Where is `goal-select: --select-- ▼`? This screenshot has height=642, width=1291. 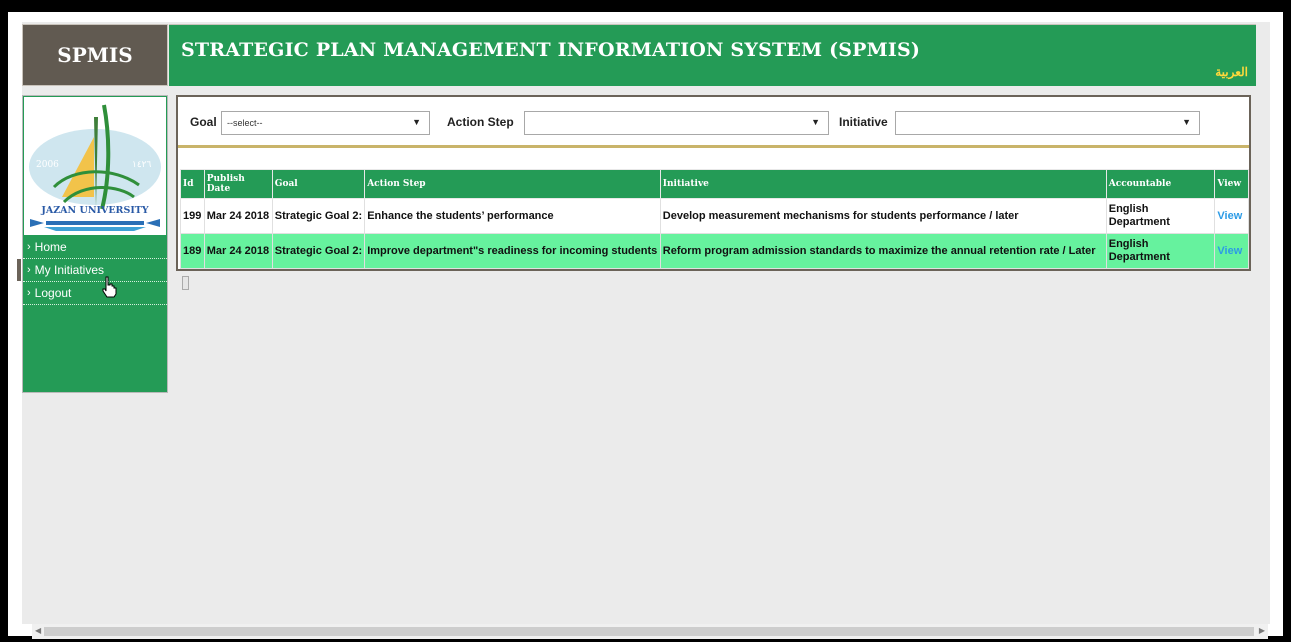
goal-select: --select-- ▼ is located at coordinates (325, 123).